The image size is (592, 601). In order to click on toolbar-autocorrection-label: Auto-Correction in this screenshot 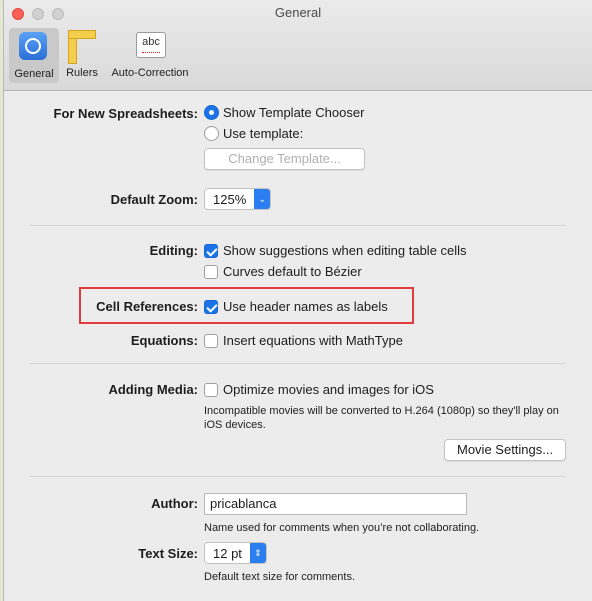, I will do `click(150, 73)`.